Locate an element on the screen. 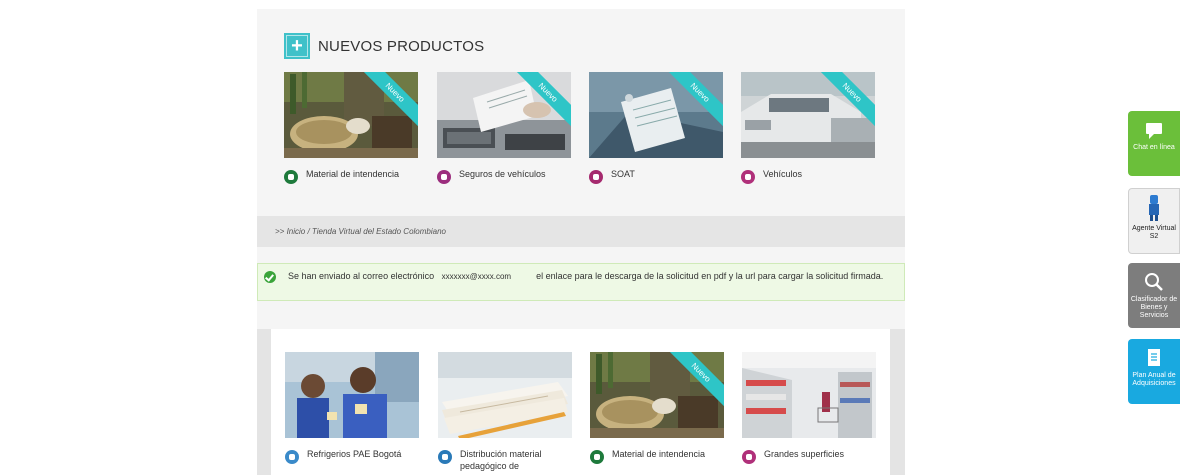 Image resolution: width=1180 pixels, height=475 pixels. plus-icon: + is located at coordinates (297, 46).